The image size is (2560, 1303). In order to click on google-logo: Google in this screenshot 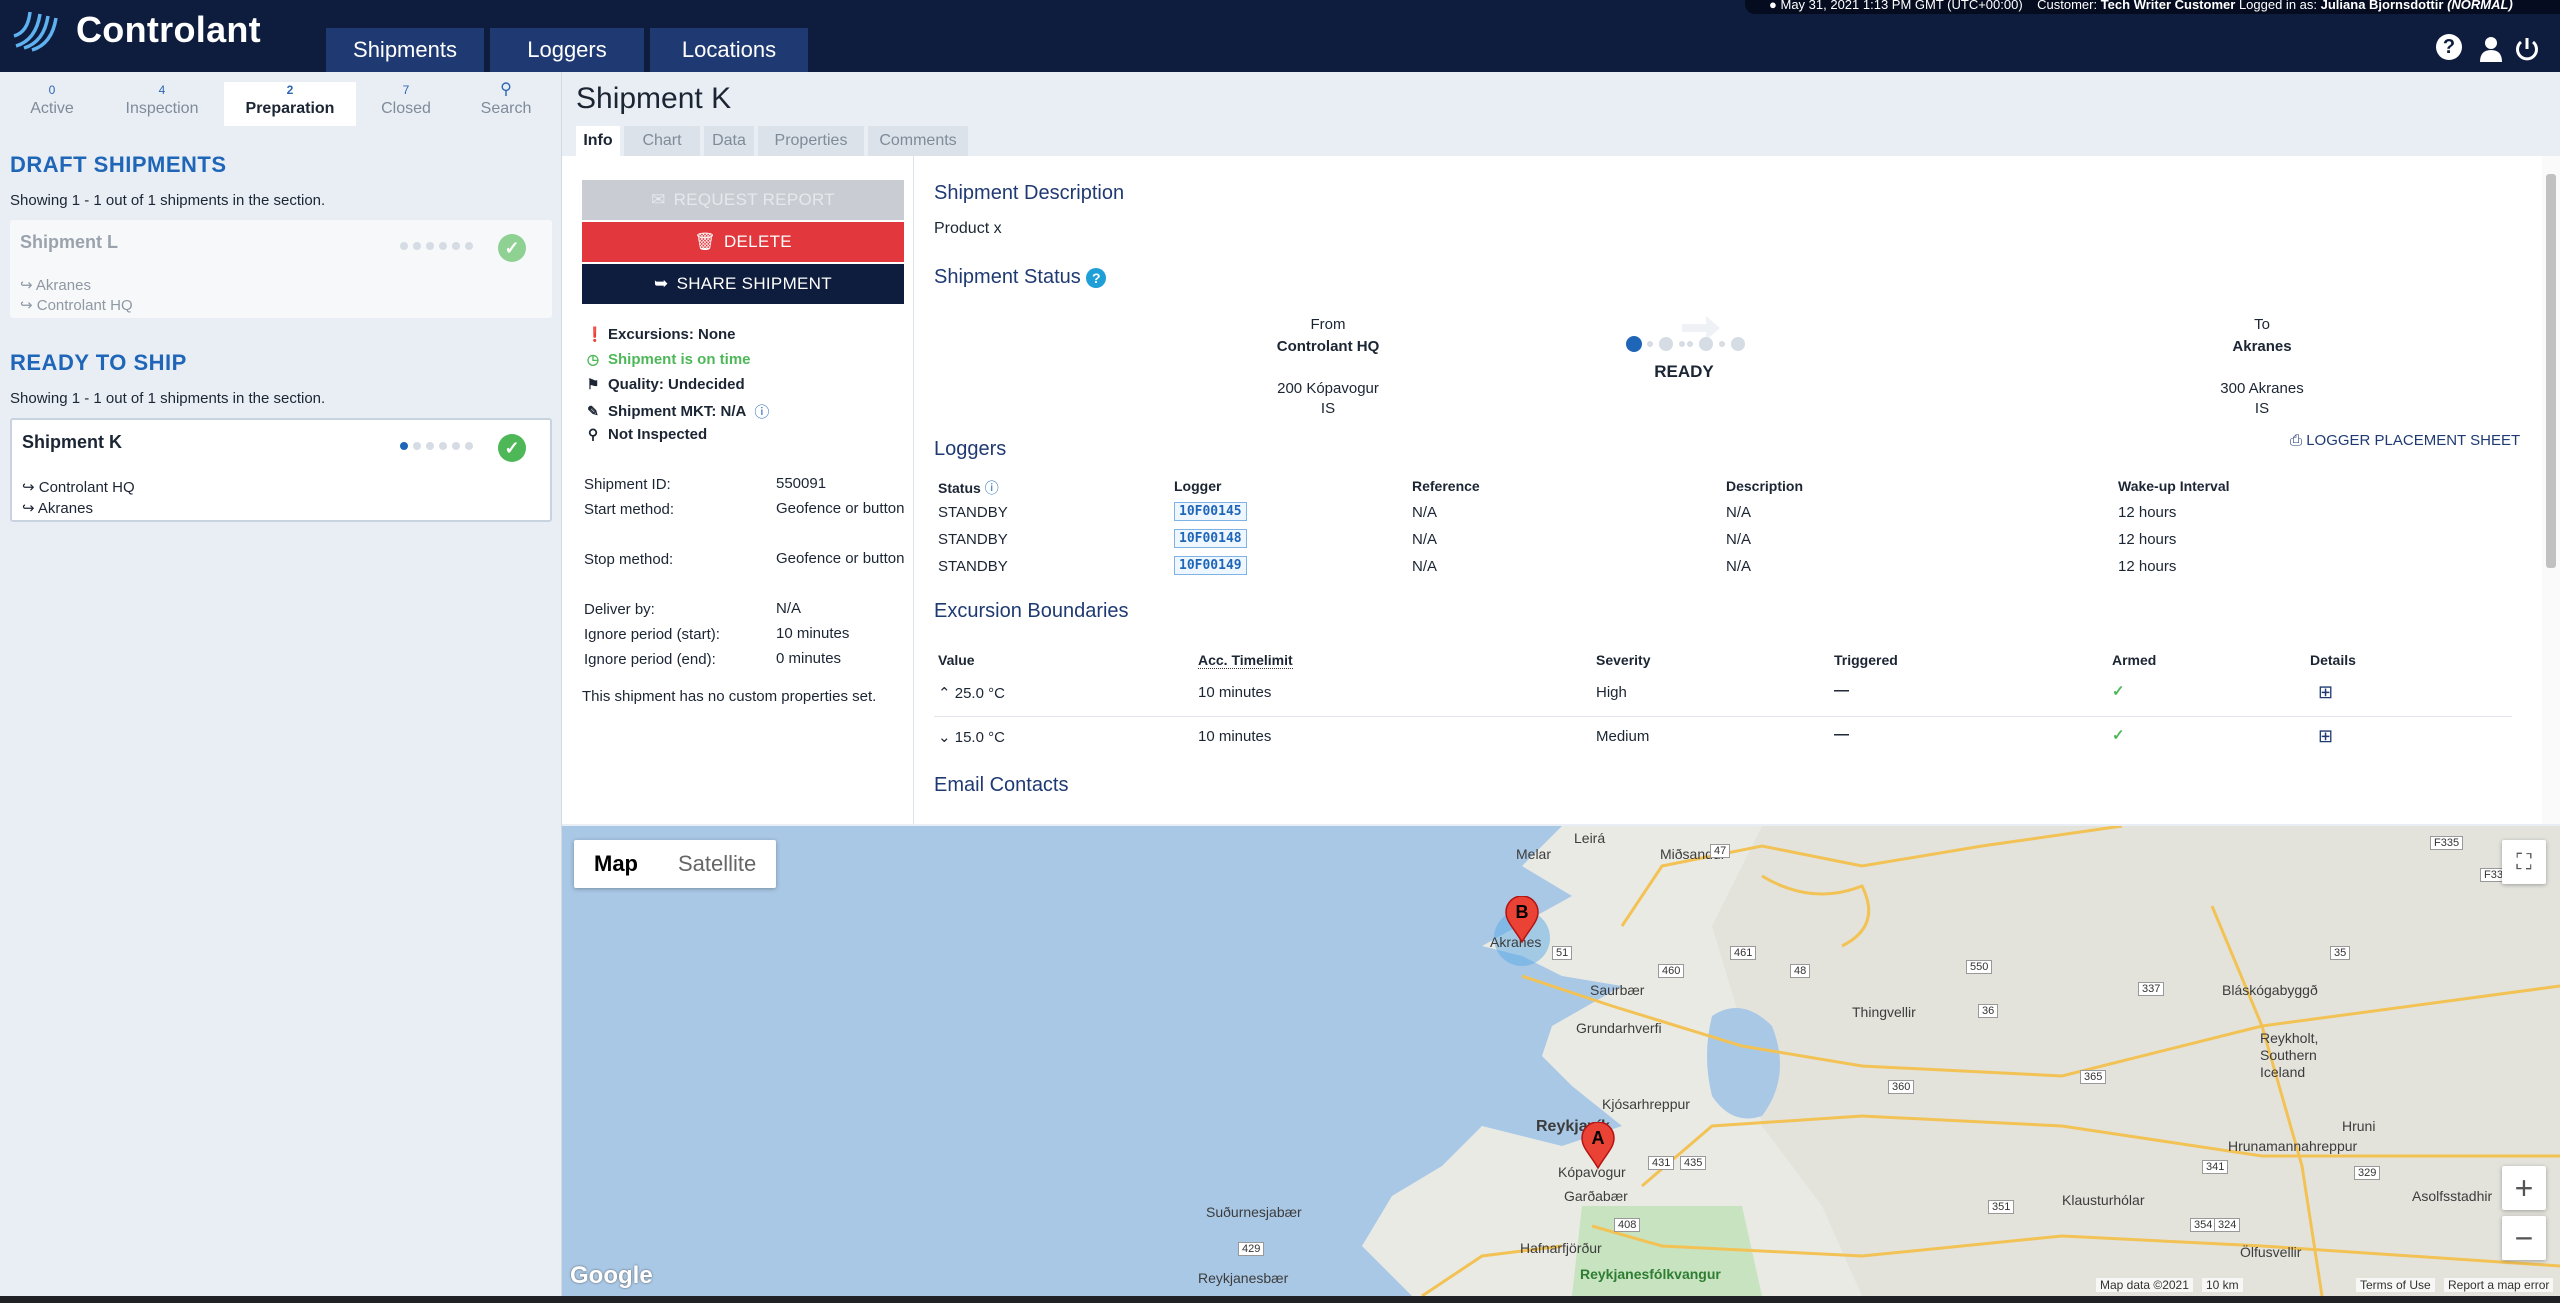, I will do `click(611, 1276)`.